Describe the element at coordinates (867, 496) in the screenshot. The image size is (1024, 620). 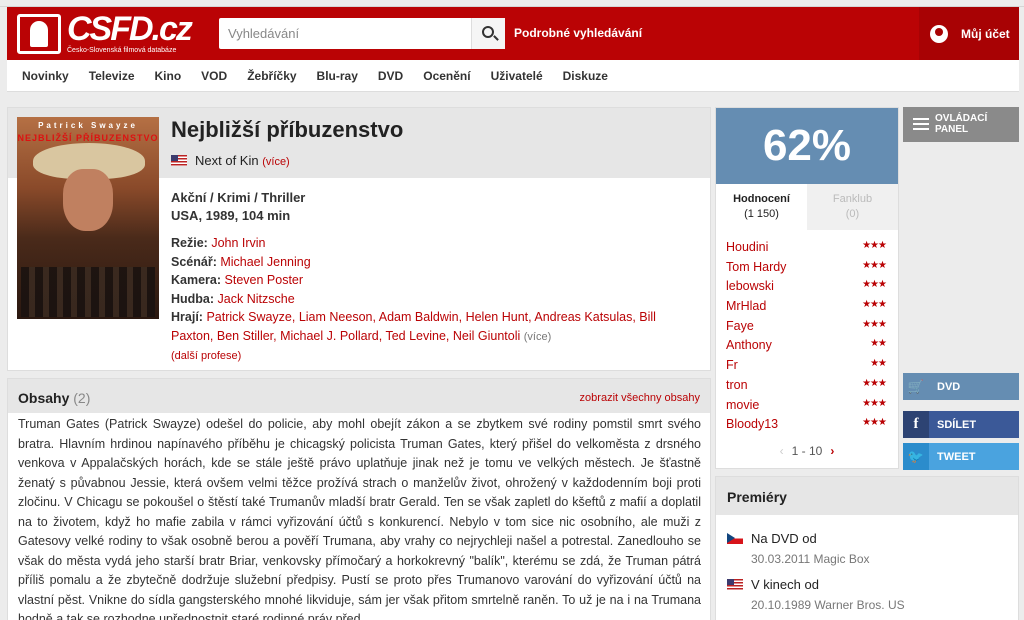
I see `premieres-header: Premiéry` at that location.